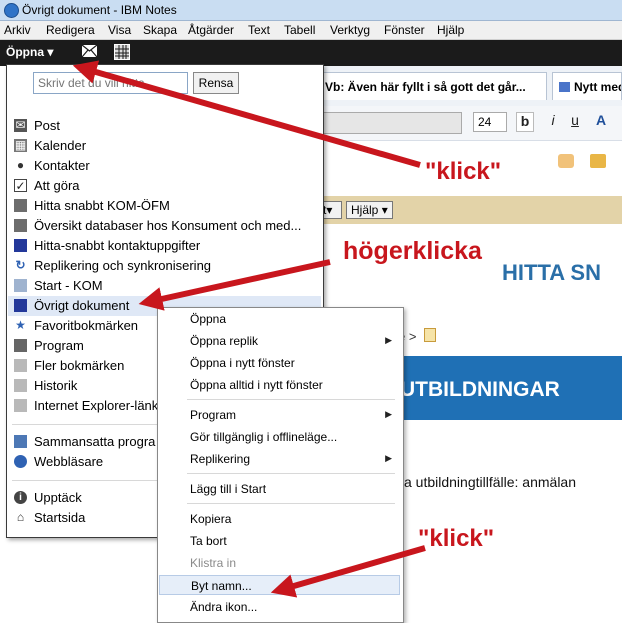 Image resolution: width=622 pixels, height=623 pixels. What do you see at coordinates (456, 538) in the screenshot?
I see `annotation-klick-2: "klick"` at bounding box center [456, 538].